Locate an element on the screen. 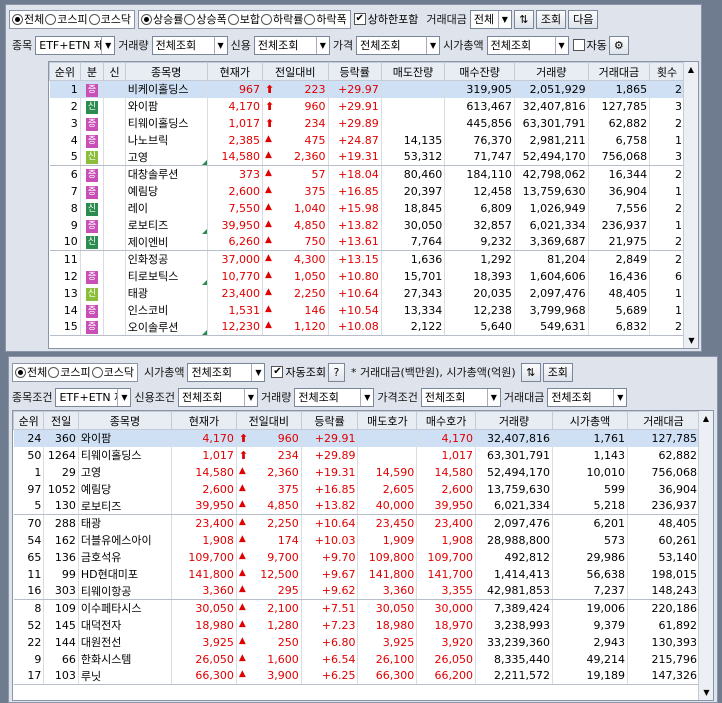 The image size is (722, 703). bottom-col-header: 시가총액 is located at coordinates (590, 420).